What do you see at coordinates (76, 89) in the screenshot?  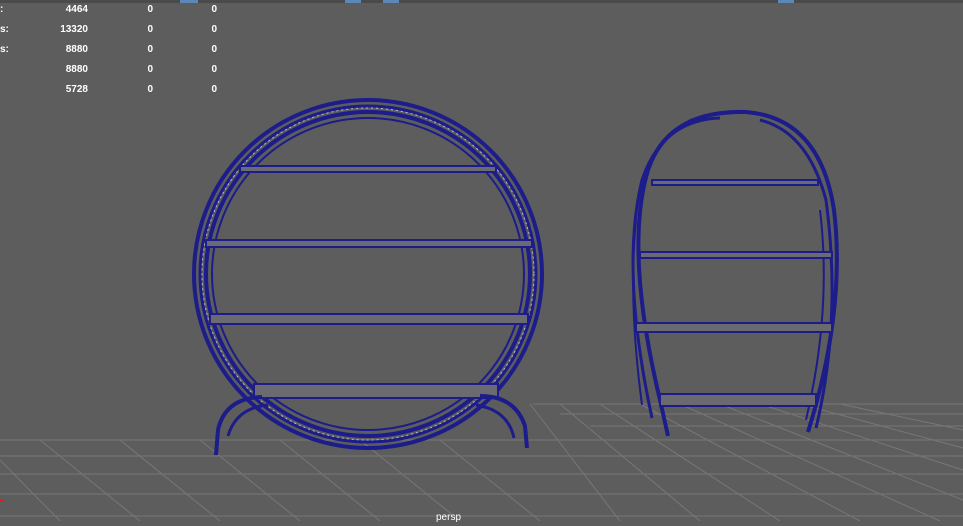 I see `hud-object-value: 5728` at bounding box center [76, 89].